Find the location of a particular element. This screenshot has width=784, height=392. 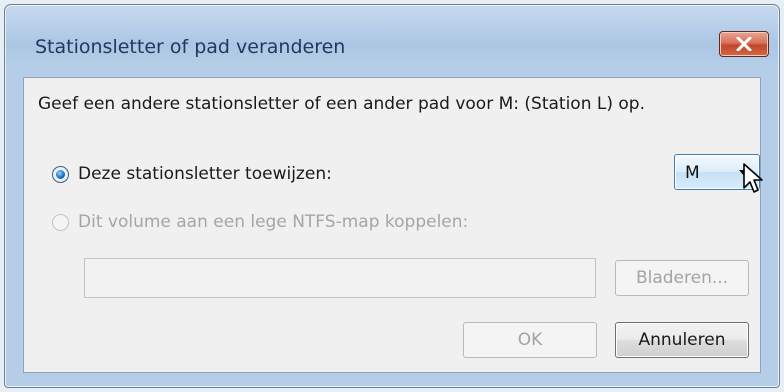

ok-button: OK is located at coordinates (530, 340).